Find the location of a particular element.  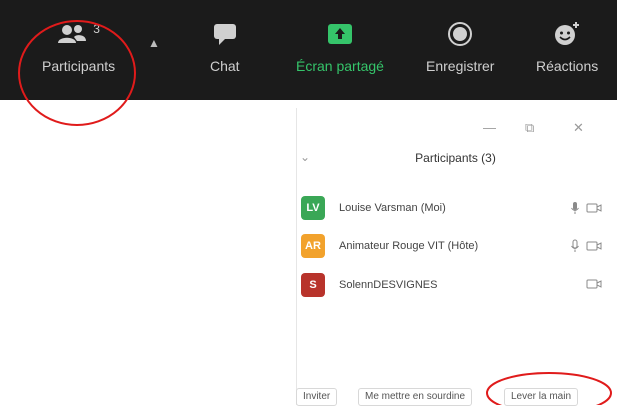

chat-label: Chat is located at coordinates (225, 66).